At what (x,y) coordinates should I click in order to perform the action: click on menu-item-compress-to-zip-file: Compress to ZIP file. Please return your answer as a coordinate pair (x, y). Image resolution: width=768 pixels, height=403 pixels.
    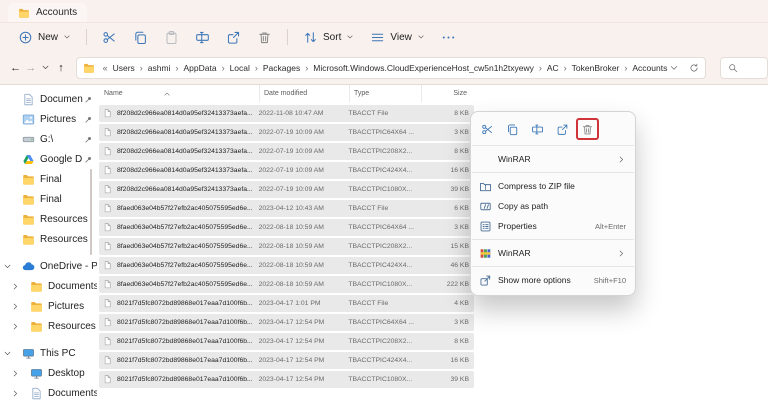
    Looking at the image, I should click on (553, 186).